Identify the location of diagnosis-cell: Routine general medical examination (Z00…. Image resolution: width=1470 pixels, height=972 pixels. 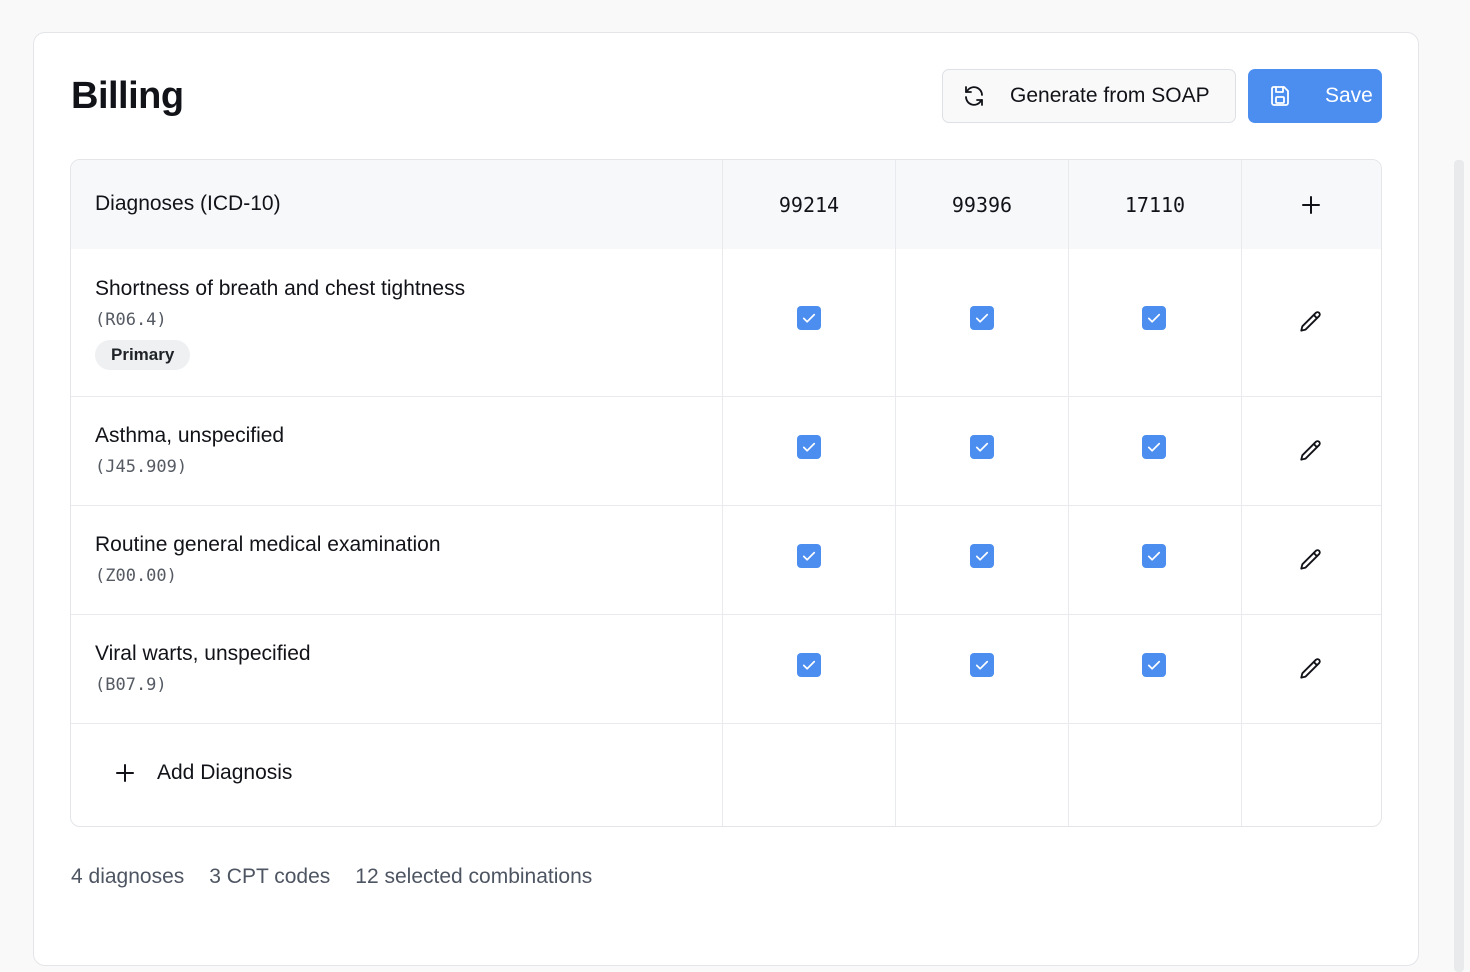
(268, 559).